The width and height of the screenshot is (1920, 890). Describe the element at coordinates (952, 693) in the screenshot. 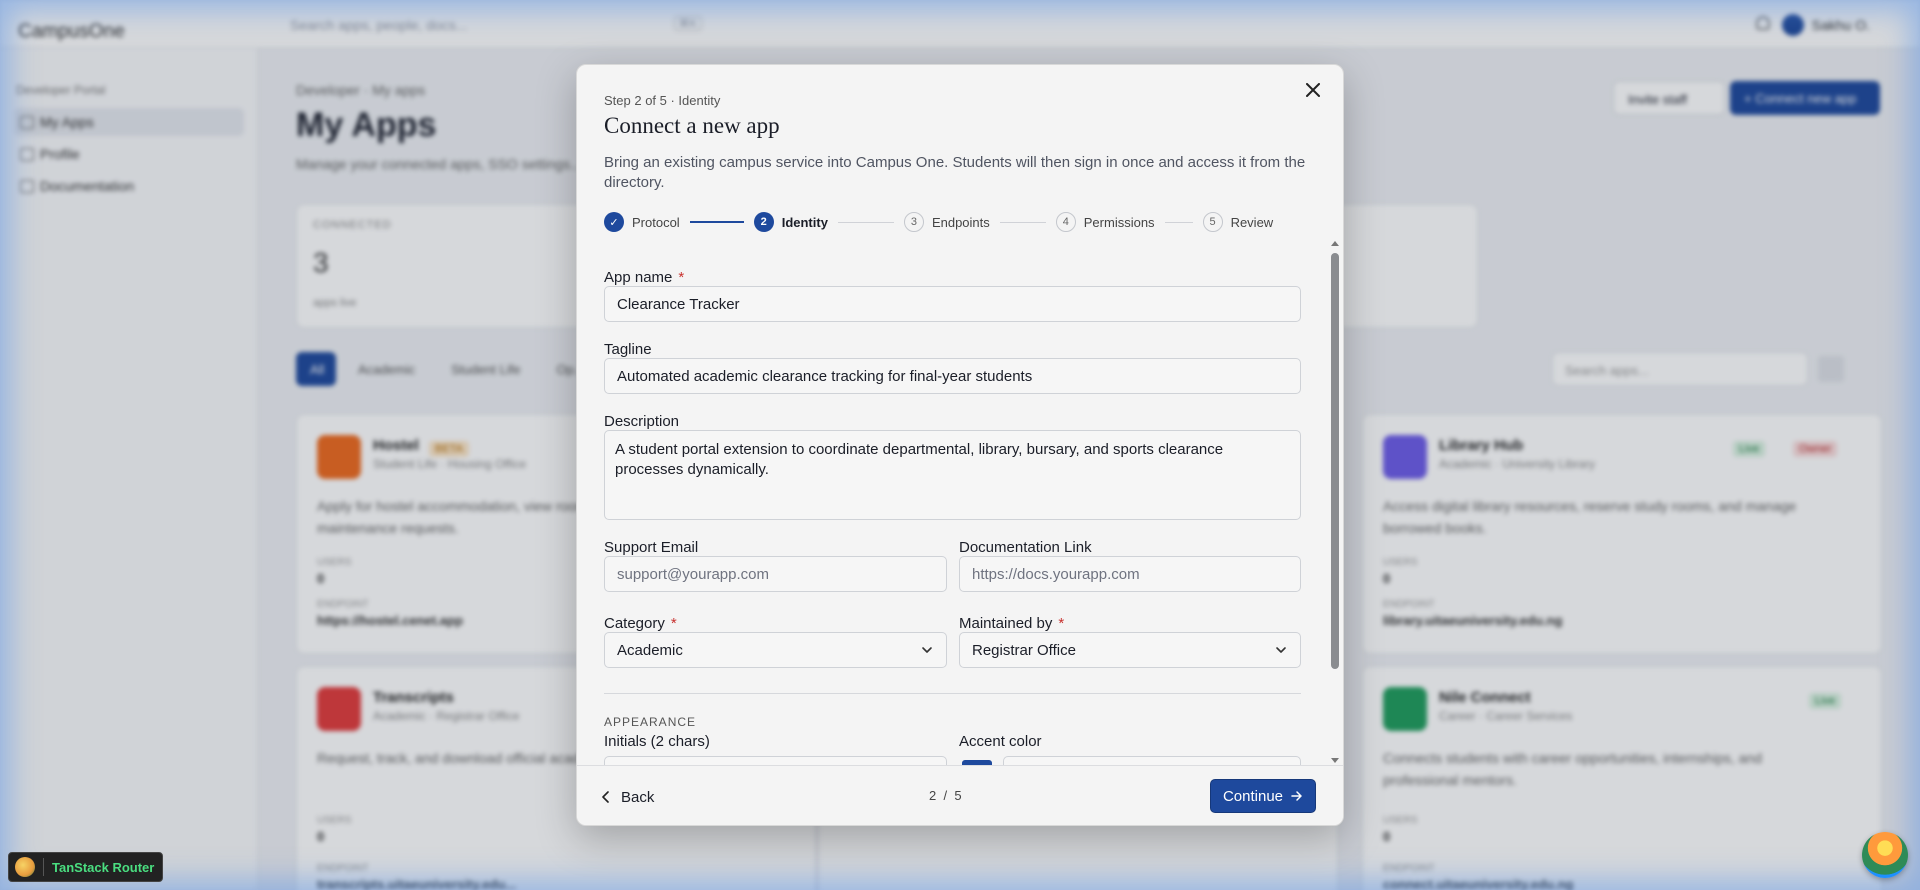

I see `section-divider` at that location.